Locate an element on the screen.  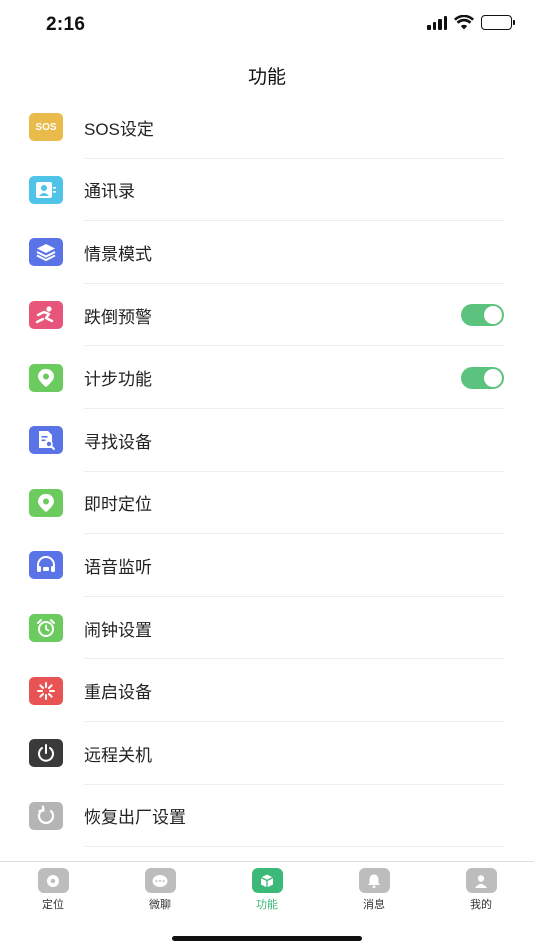
menu-item-contacts: 通讯录 is located at coordinates (267, 190).